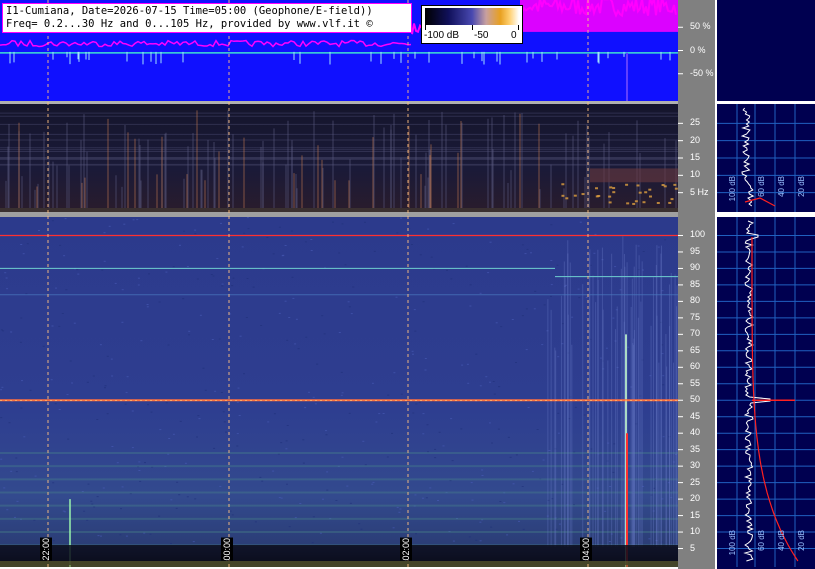 This screenshot has width=815, height=569. What do you see at coordinates (700, 26) in the screenshot?
I see `amplitude-tick-label: 50 %` at bounding box center [700, 26].